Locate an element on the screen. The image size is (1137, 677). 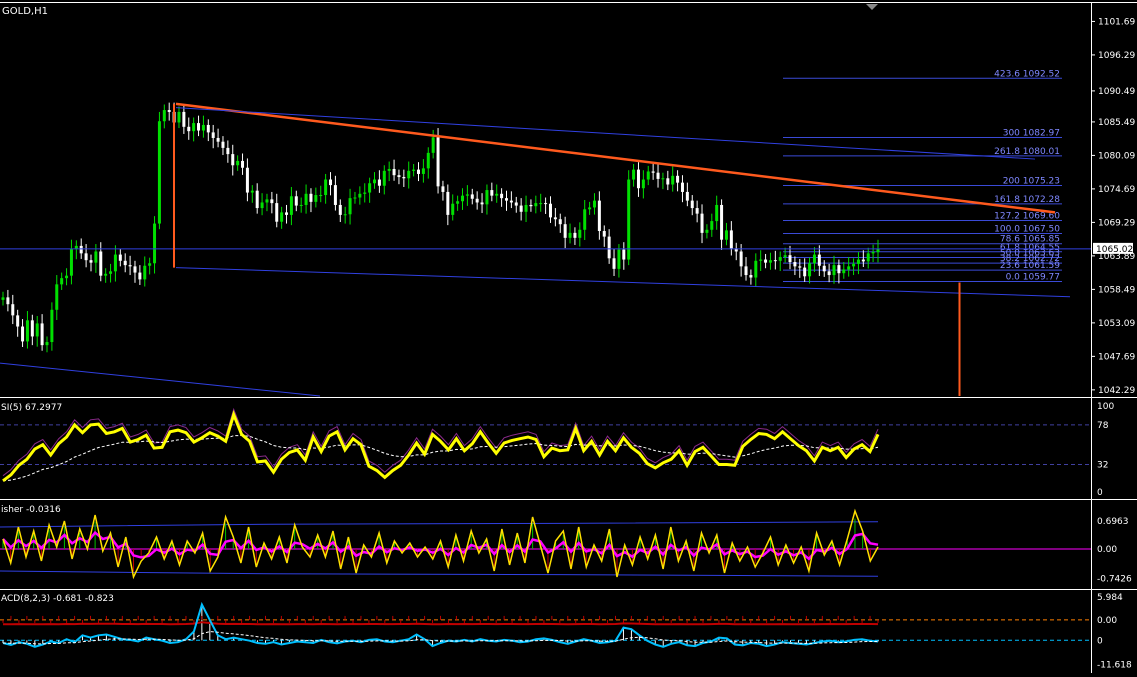
price-tick-label: 1085.49 is located at coordinates (1116, 123).